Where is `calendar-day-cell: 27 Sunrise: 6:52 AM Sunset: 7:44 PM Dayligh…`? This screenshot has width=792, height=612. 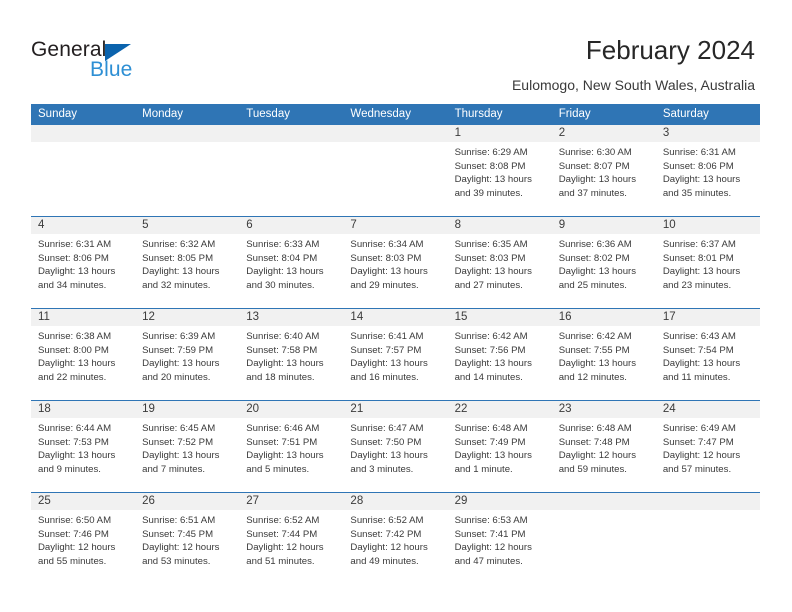 calendar-day-cell: 27 Sunrise: 6:52 AM Sunset: 7:44 PM Dayligh… is located at coordinates (291, 538).